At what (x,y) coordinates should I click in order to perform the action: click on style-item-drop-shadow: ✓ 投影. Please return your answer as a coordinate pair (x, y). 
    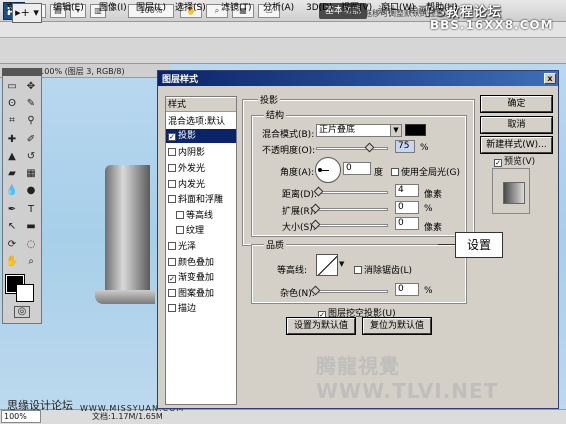
    Looking at the image, I should click on (201, 136).